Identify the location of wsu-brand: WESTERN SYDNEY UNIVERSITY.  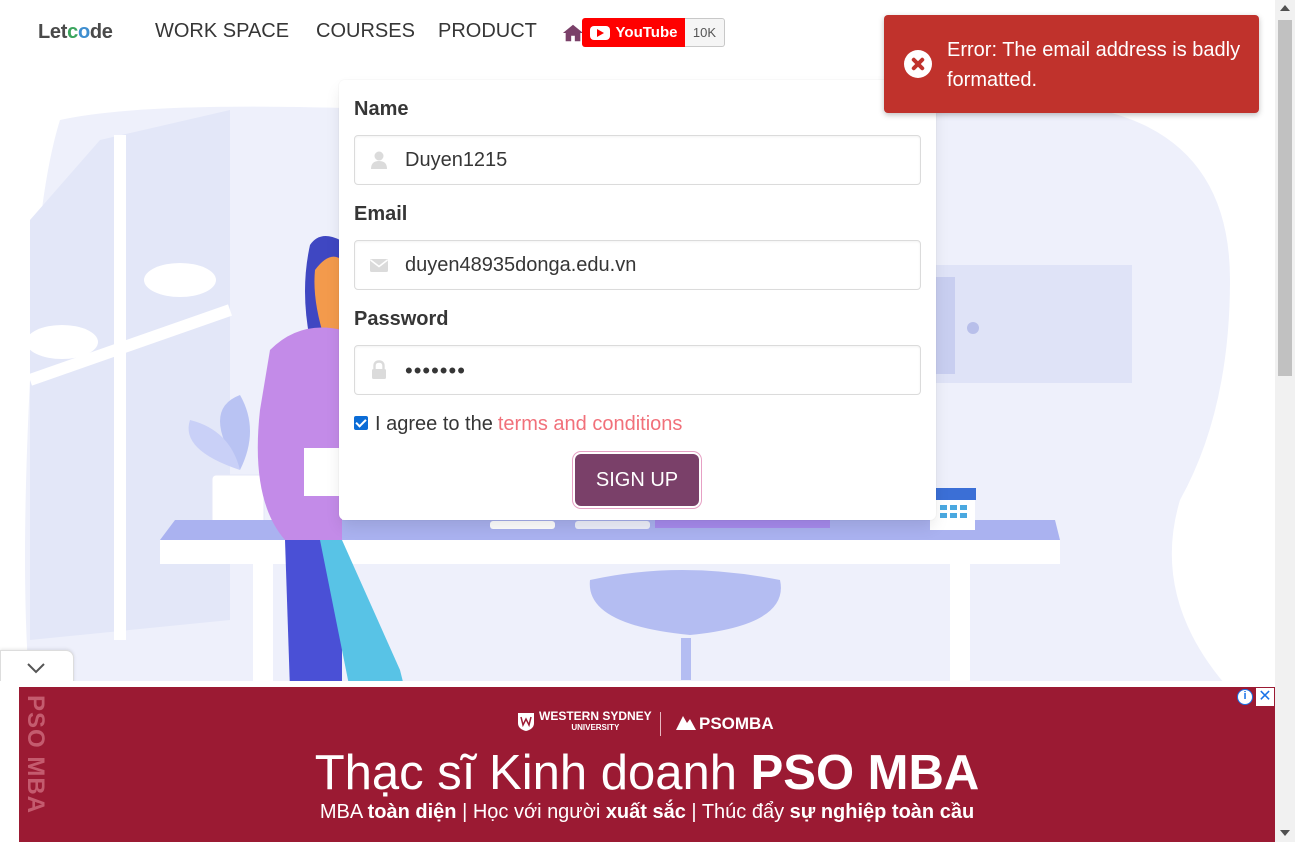
(595, 721).